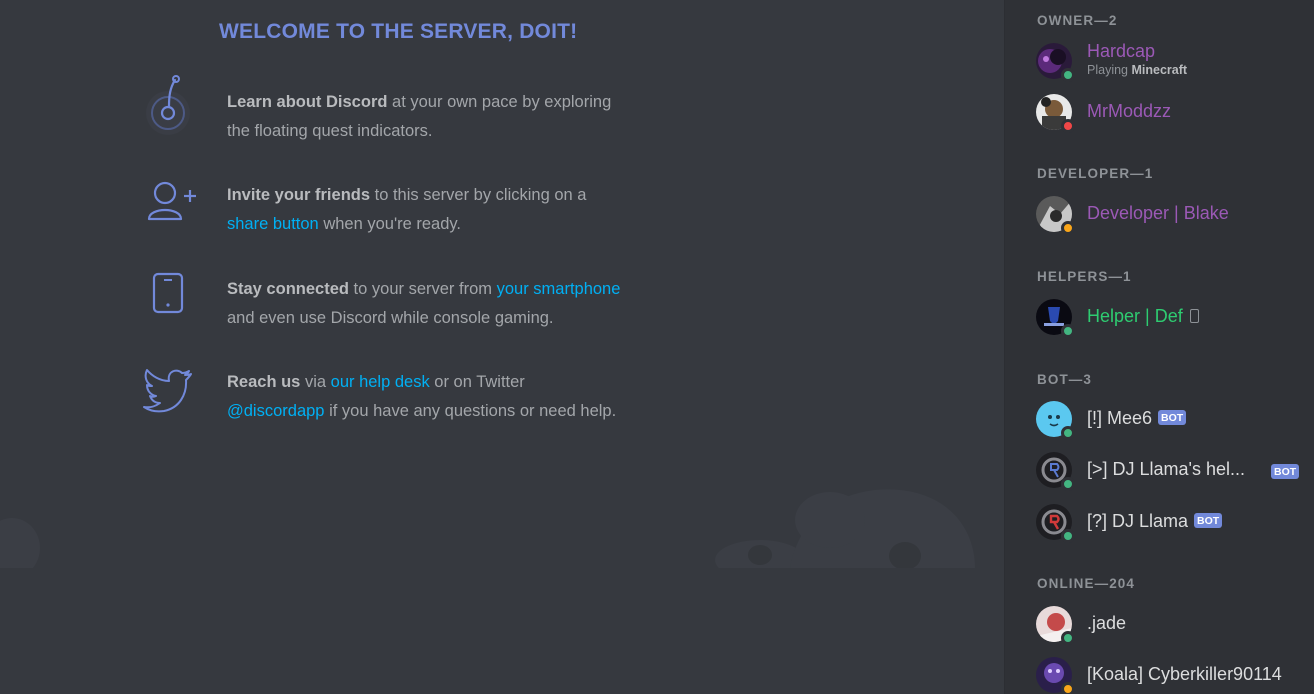 The image size is (1314, 694). What do you see at coordinates (315, 382) in the screenshot?
I see `reach-text-1: via` at bounding box center [315, 382].